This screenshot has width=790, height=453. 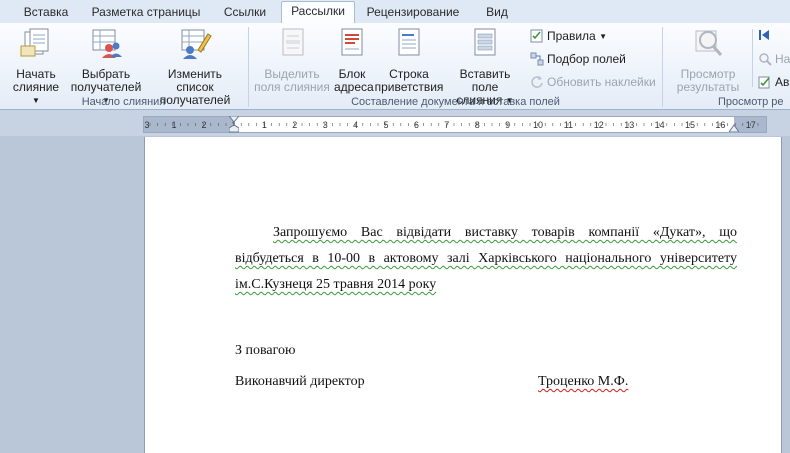 I want to click on address-block-button: Блок адреса, so click(x=354, y=60).